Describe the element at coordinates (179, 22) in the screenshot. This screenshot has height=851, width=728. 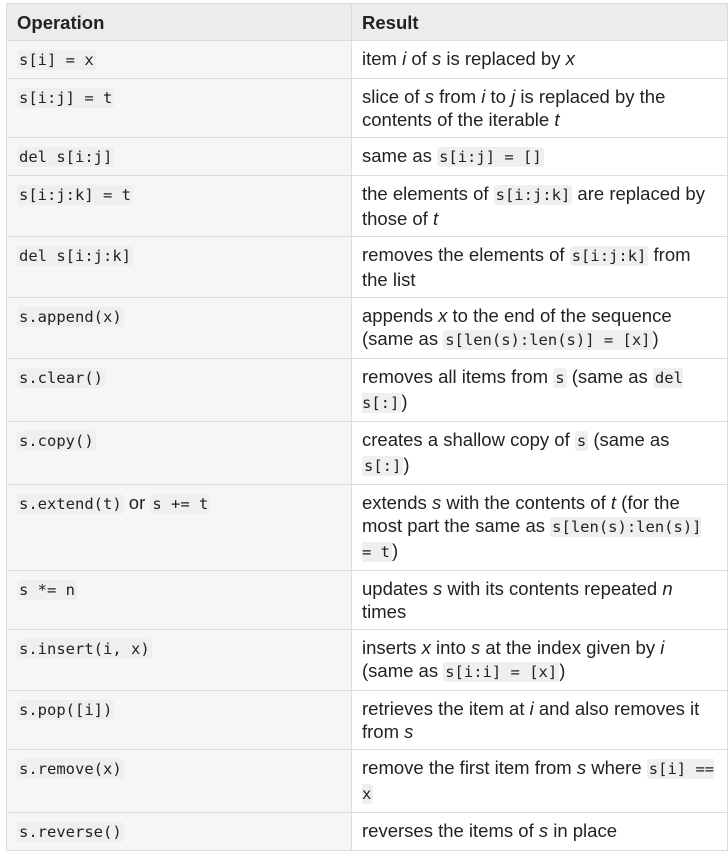
I see `header-operation: Operation` at that location.